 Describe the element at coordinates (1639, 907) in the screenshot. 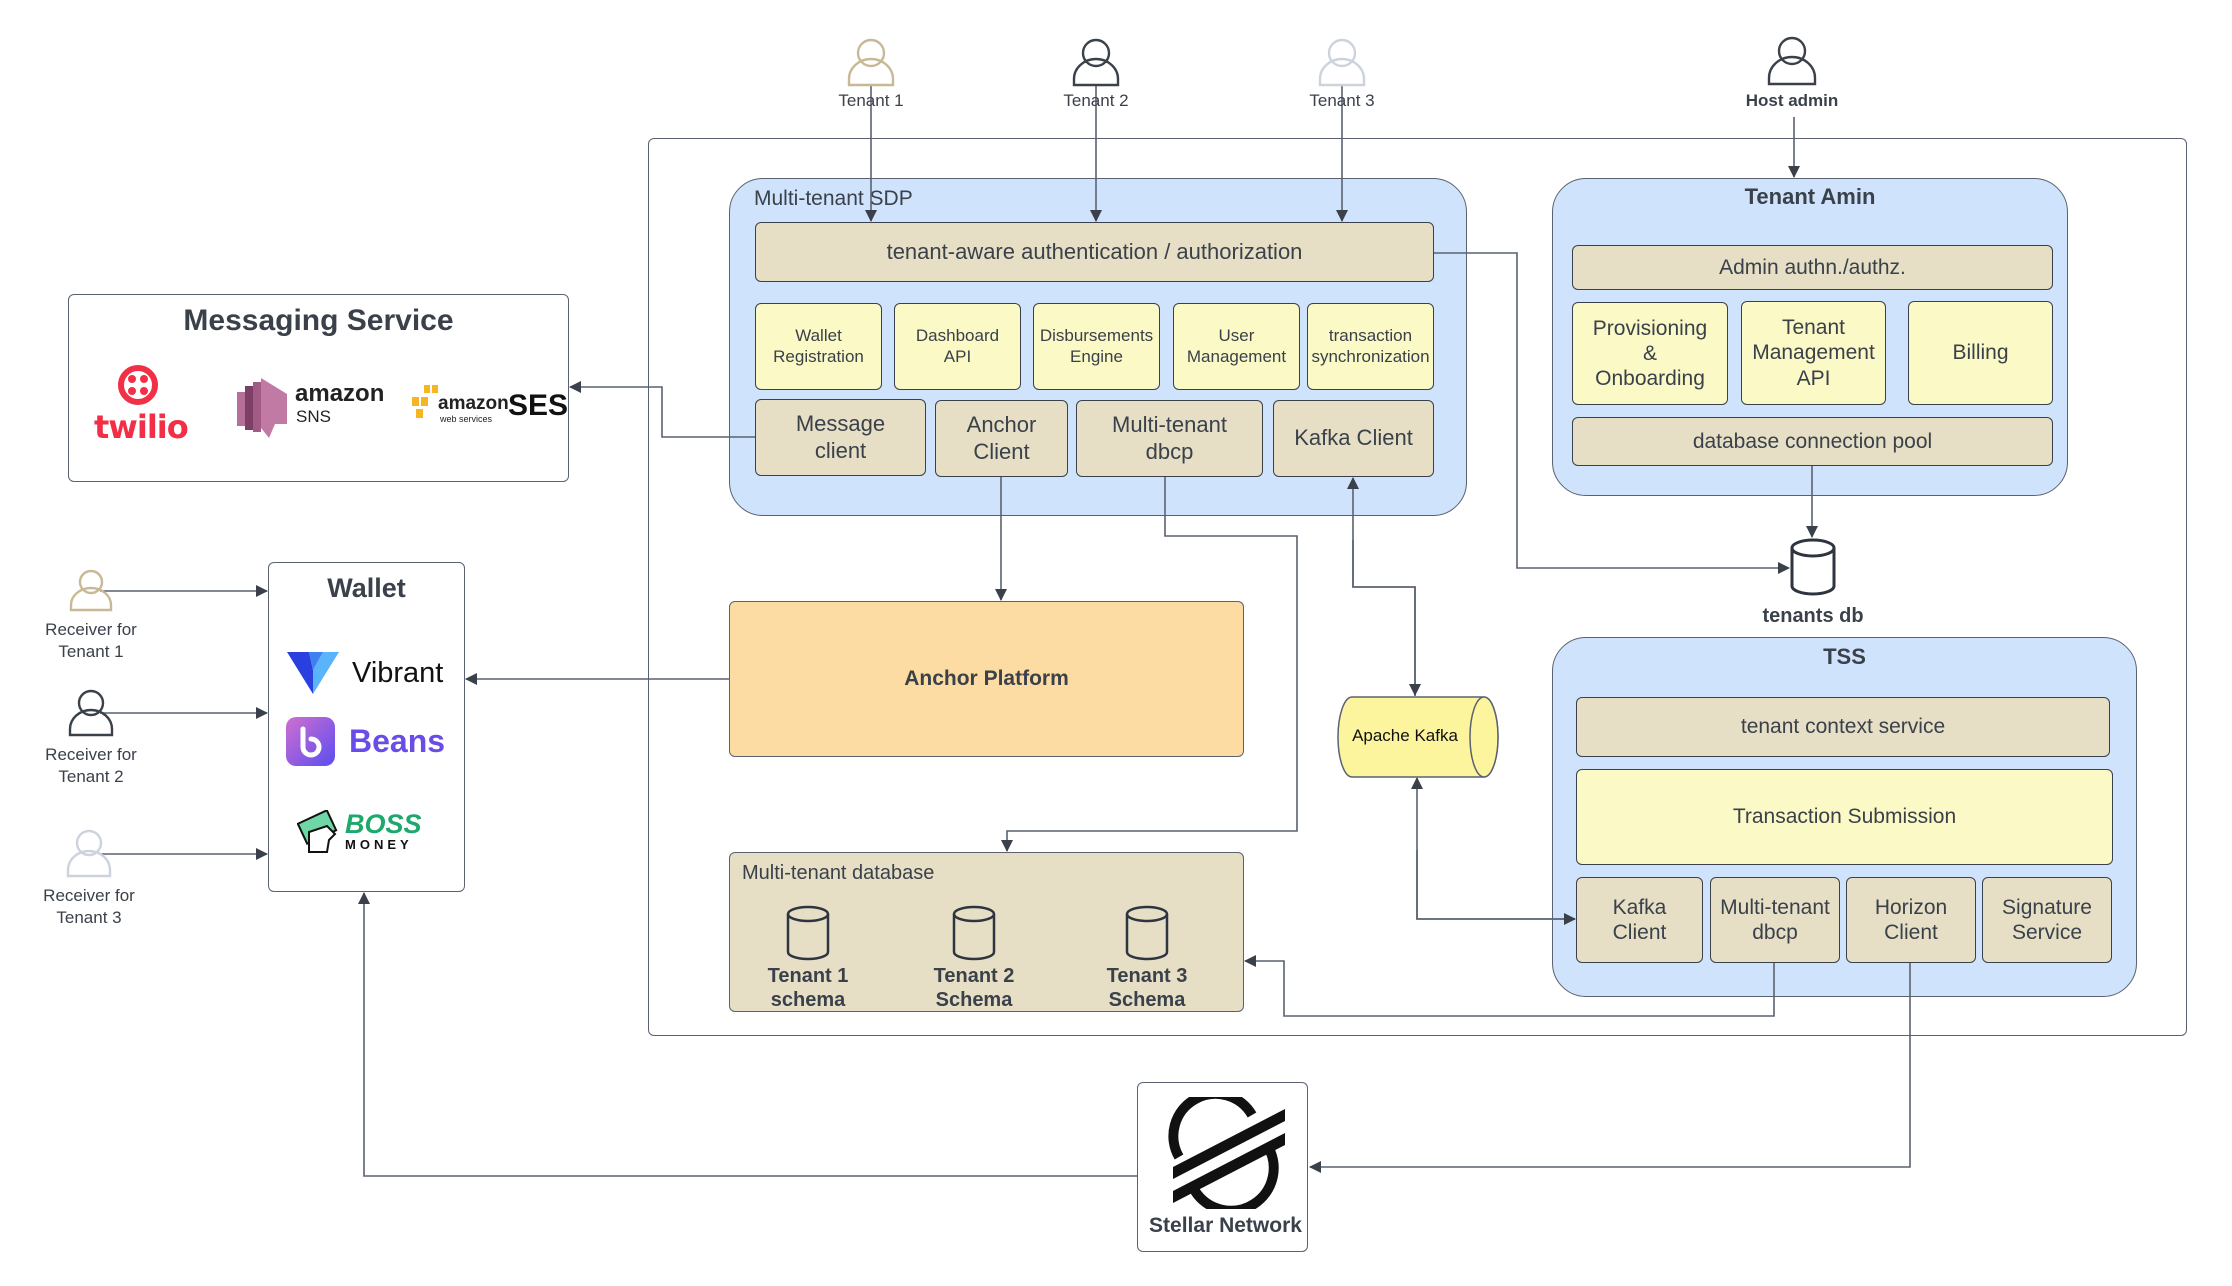

I see `client-line: Kafka` at that location.